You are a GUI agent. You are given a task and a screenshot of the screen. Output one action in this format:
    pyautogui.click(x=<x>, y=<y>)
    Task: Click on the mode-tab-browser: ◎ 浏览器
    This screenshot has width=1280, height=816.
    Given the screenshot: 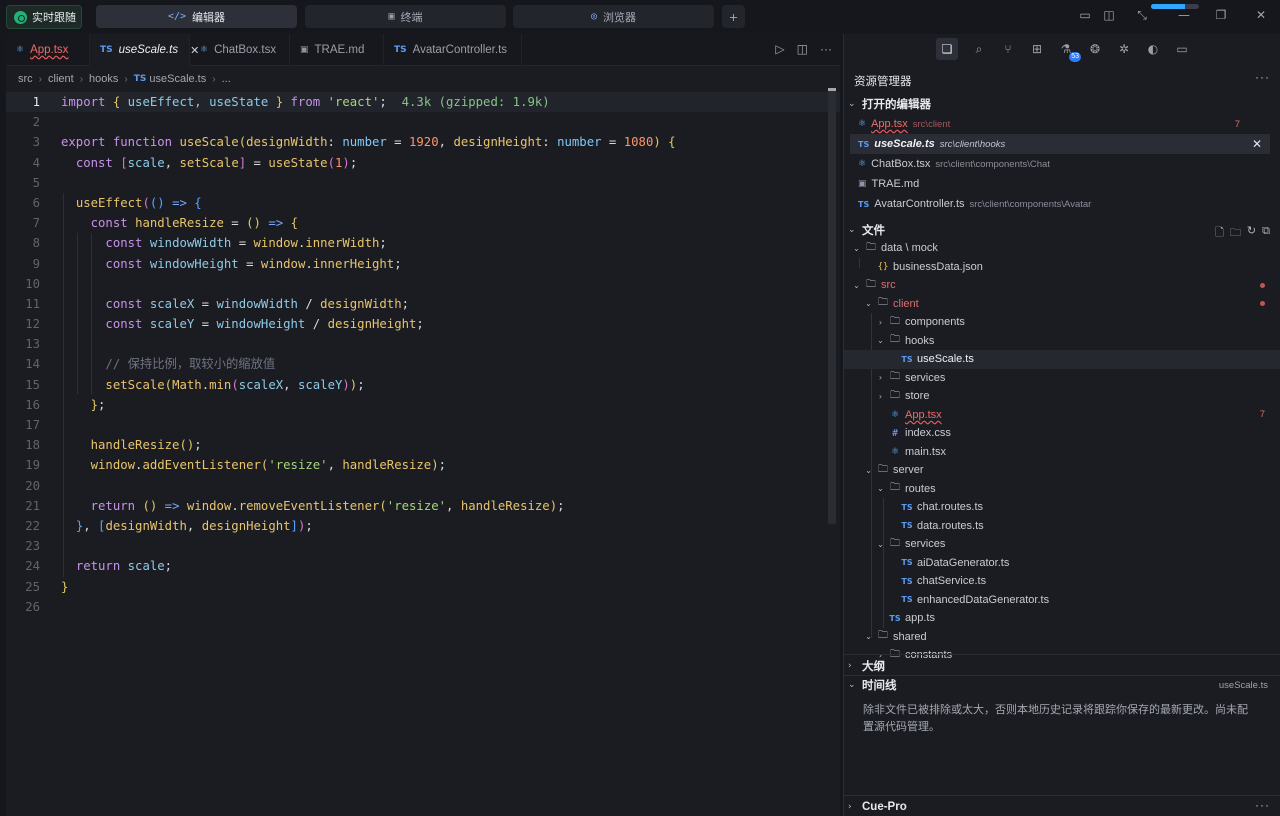 What is the action you would take?
    pyautogui.click(x=613, y=16)
    